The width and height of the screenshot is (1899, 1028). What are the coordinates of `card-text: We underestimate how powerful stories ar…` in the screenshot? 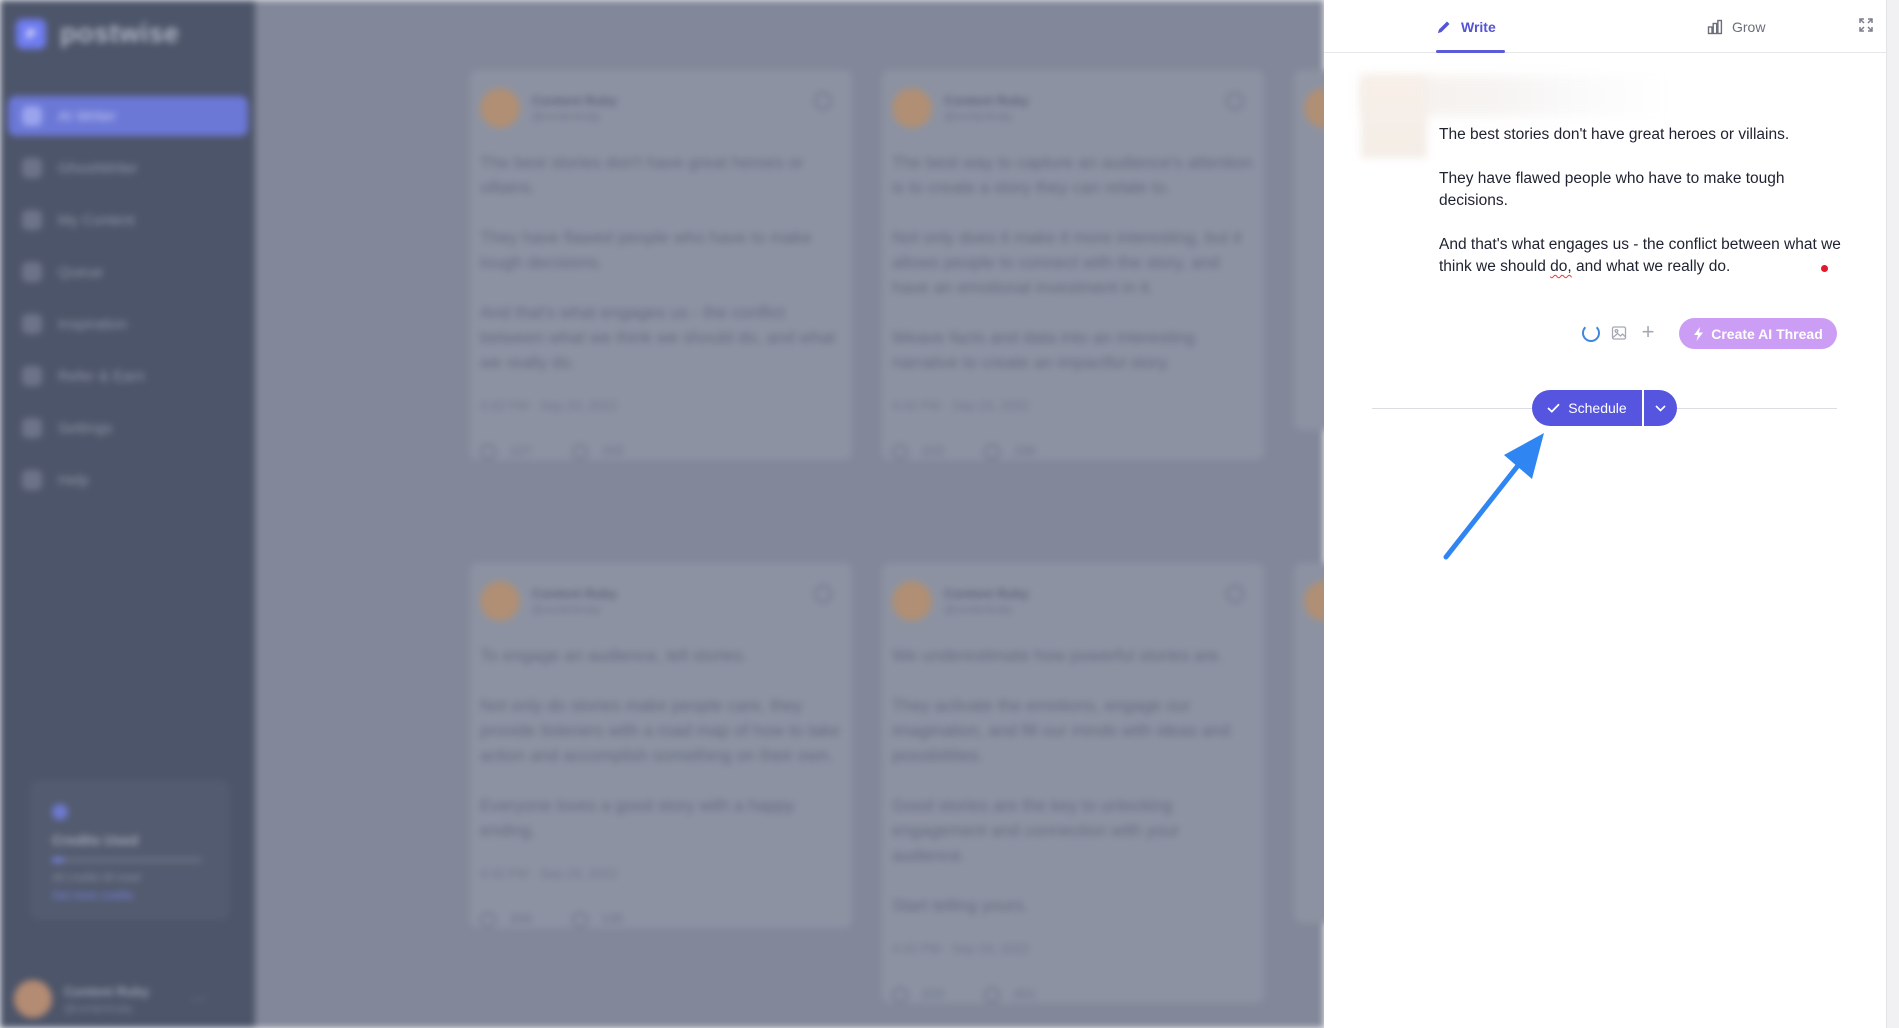 It's located at (1073, 780).